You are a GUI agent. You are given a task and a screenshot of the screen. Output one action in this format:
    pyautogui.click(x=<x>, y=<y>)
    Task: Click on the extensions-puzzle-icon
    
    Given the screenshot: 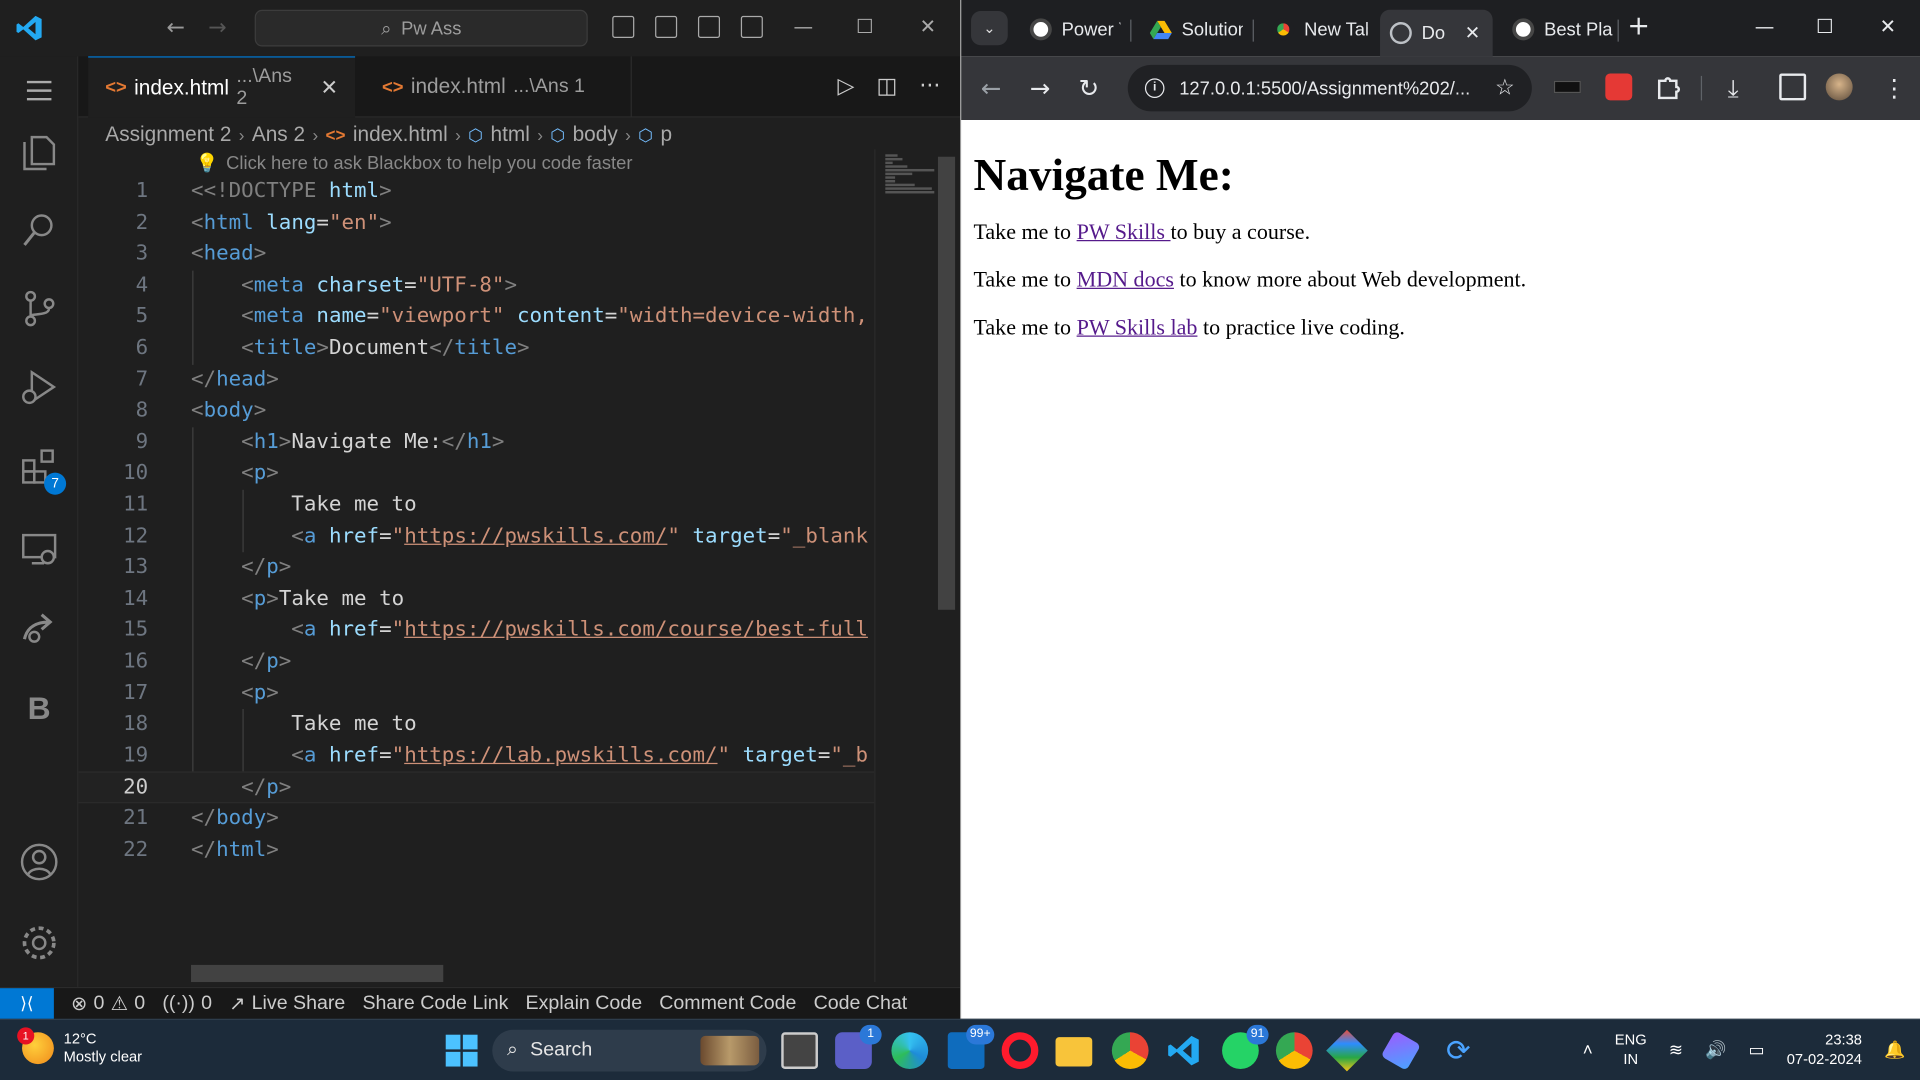 What is the action you would take?
    pyautogui.click(x=1667, y=86)
    